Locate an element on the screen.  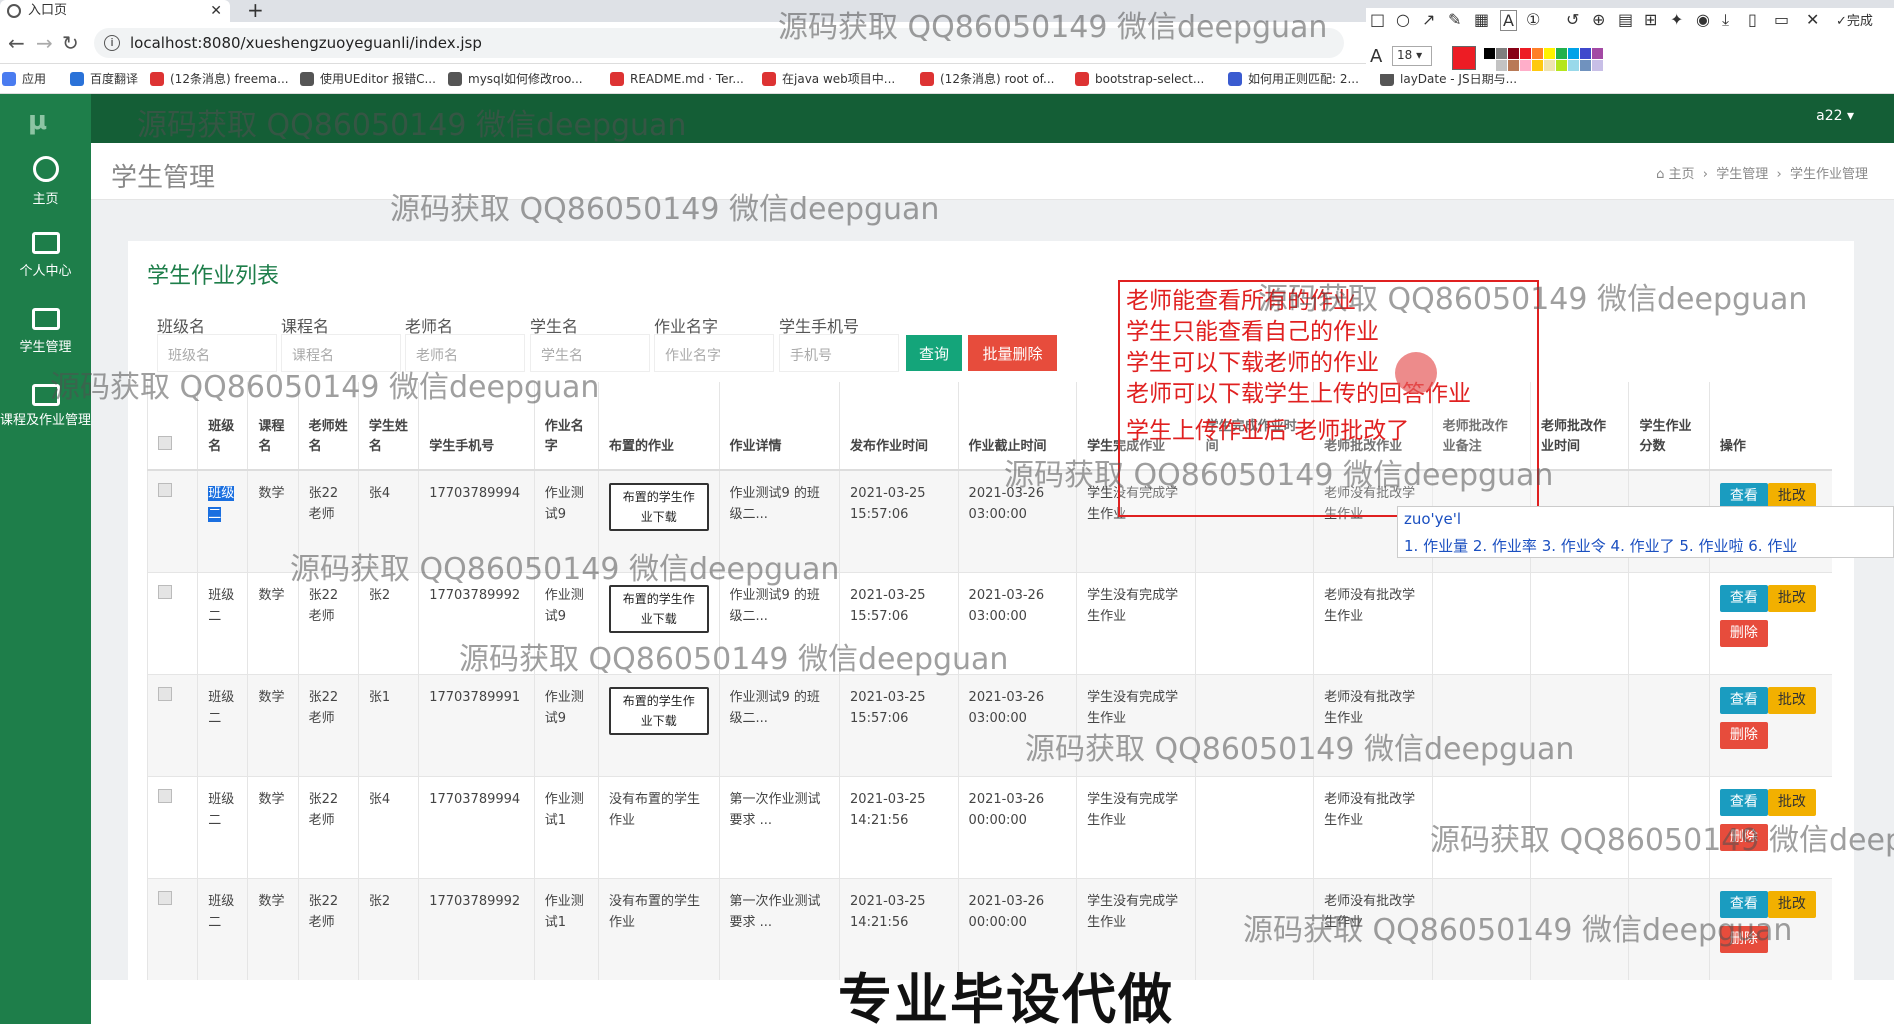
download-icon: ⤓ is located at coordinates (1725, 20).